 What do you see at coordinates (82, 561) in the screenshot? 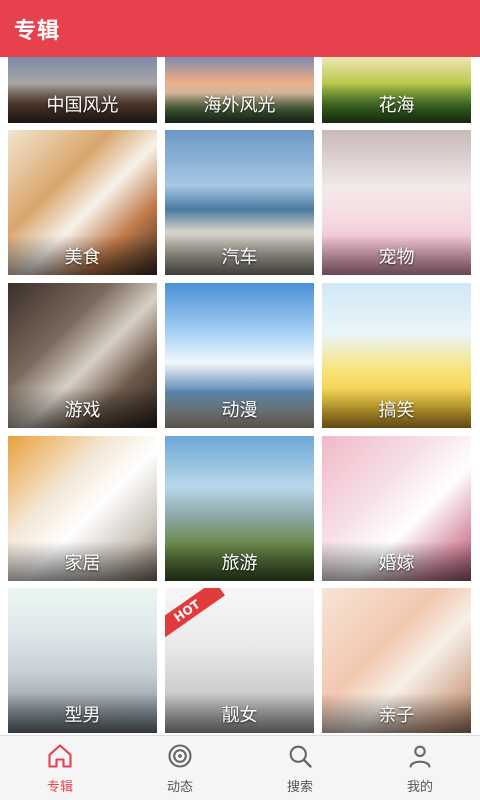
I see `tile-label: 家居` at bounding box center [82, 561].